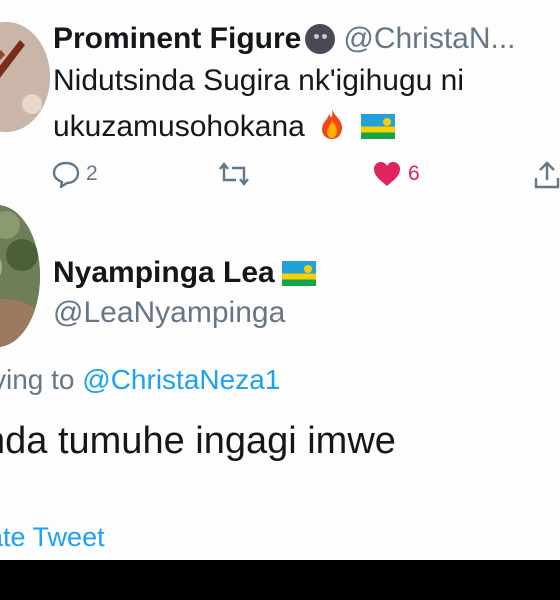 This screenshot has width=560, height=600. Describe the element at coordinates (198, 441) in the screenshot. I see `tweet2-text: nda tumuhe ingagi imwe` at that location.